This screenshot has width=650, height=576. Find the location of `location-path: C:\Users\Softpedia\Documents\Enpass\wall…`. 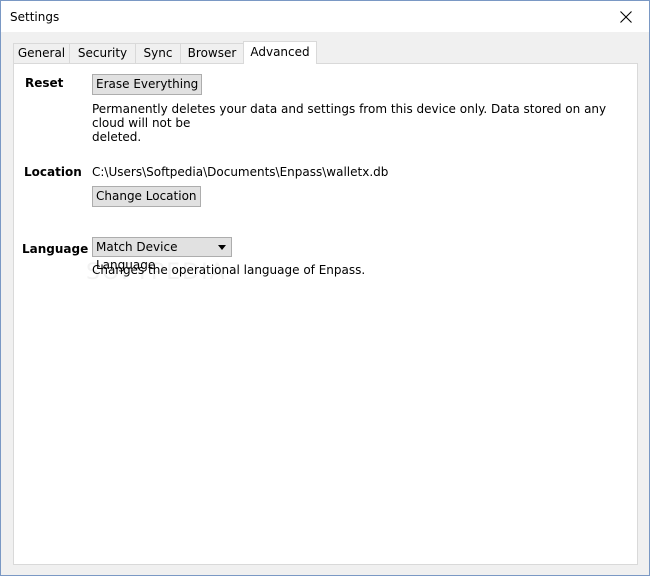

location-path: C:\Users\Softpedia\Documents\Enpass\wall… is located at coordinates (240, 172).